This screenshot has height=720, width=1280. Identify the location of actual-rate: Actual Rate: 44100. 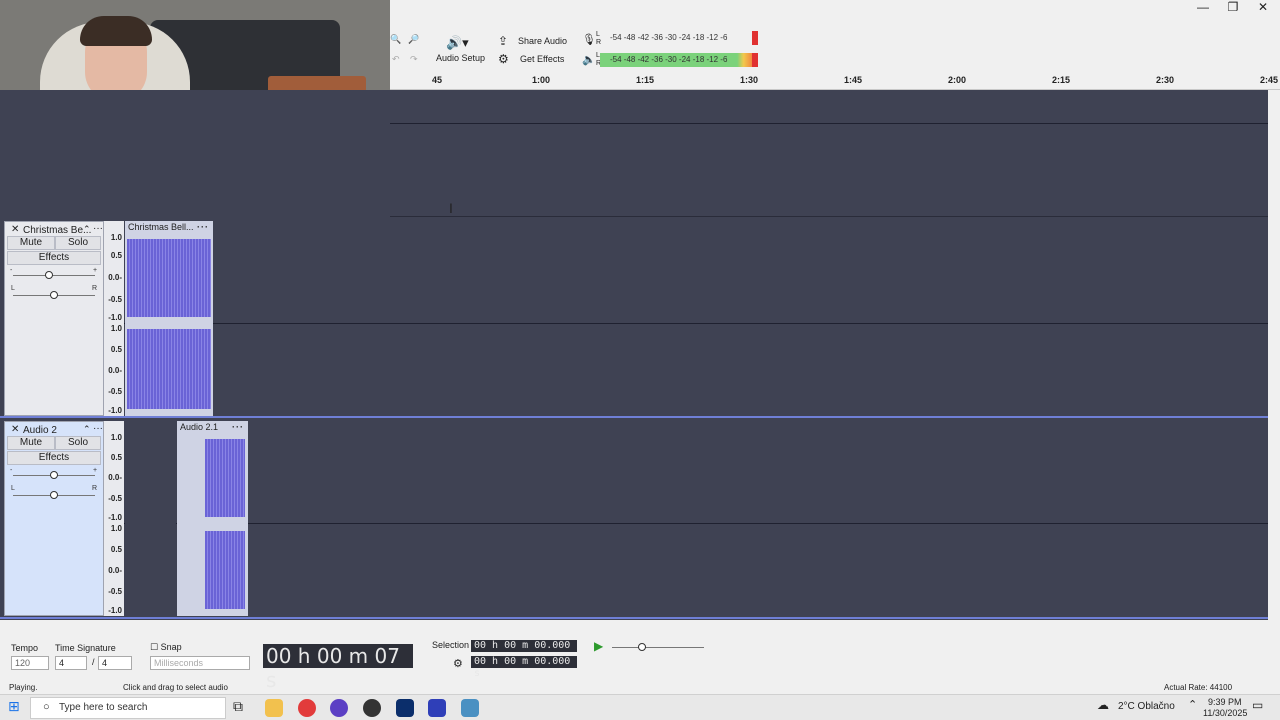
(1198, 687).